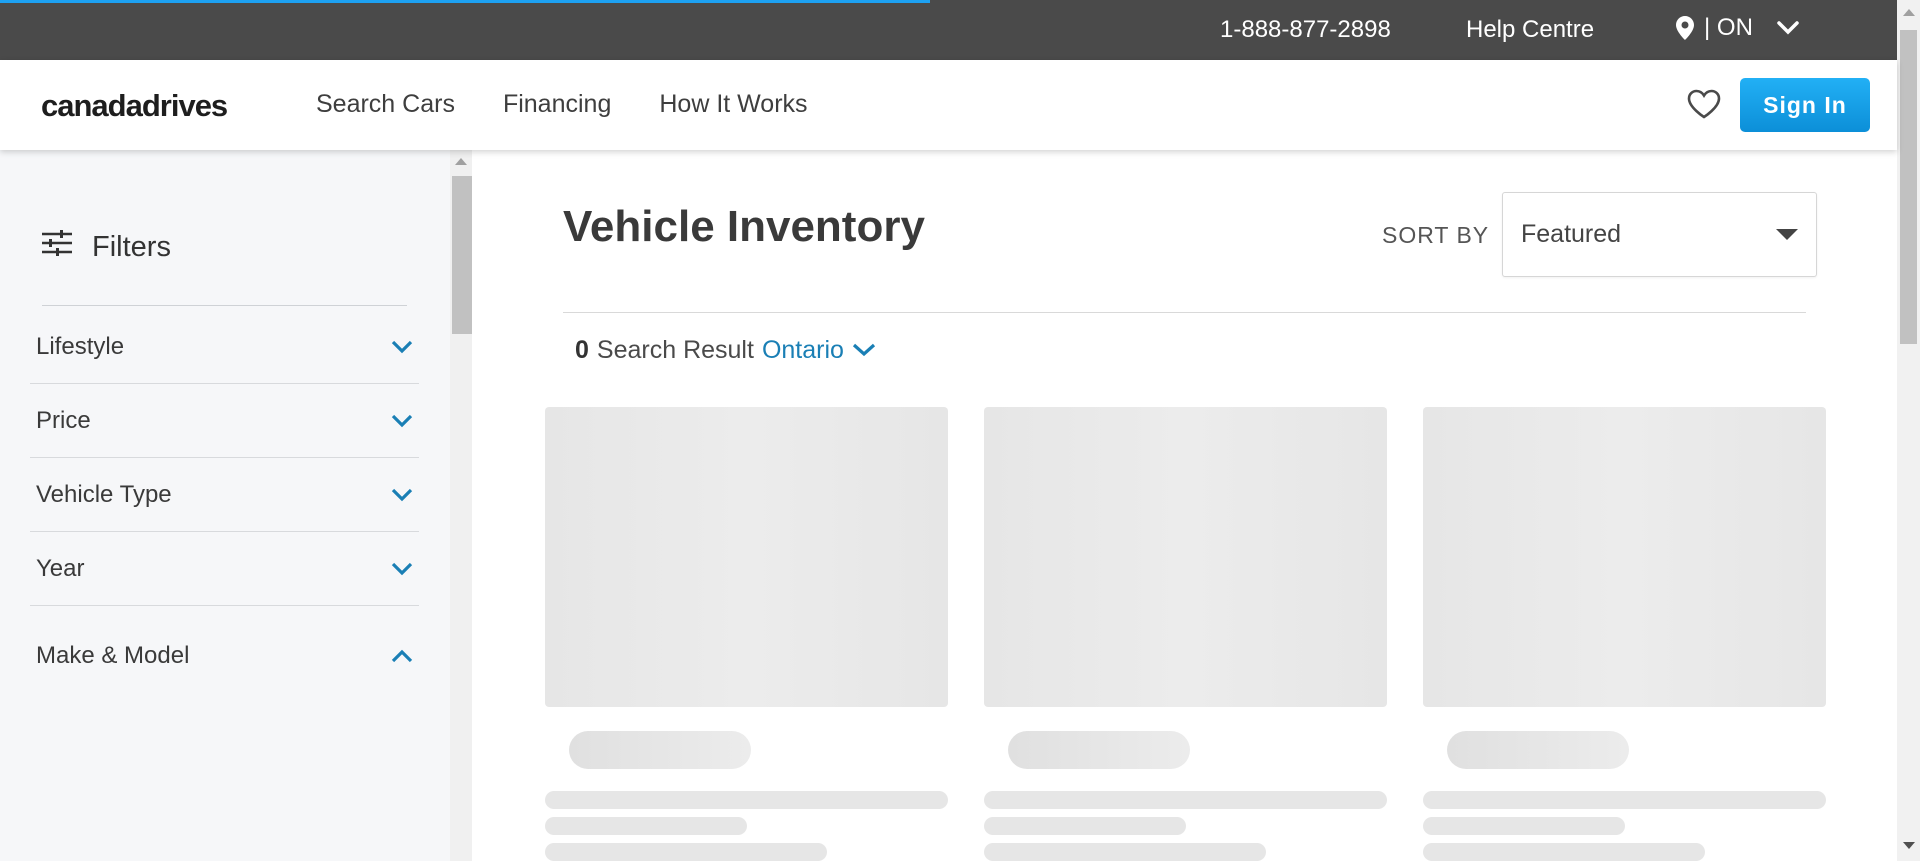 This screenshot has height=861, width=1920. What do you see at coordinates (675, 350) in the screenshot?
I see `results-text: Search Result` at bounding box center [675, 350].